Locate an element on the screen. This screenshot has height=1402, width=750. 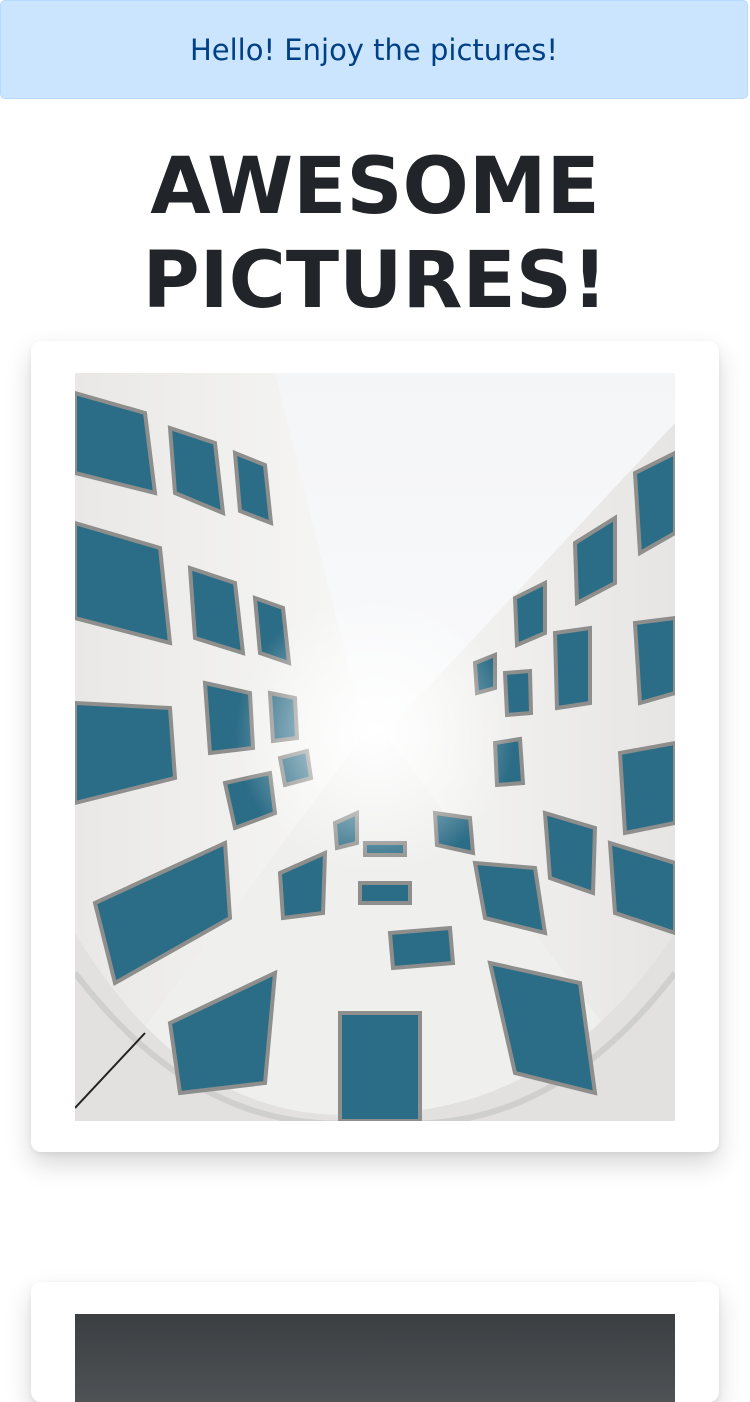
page-title-line-1: AWESOME is located at coordinates (375, 187).